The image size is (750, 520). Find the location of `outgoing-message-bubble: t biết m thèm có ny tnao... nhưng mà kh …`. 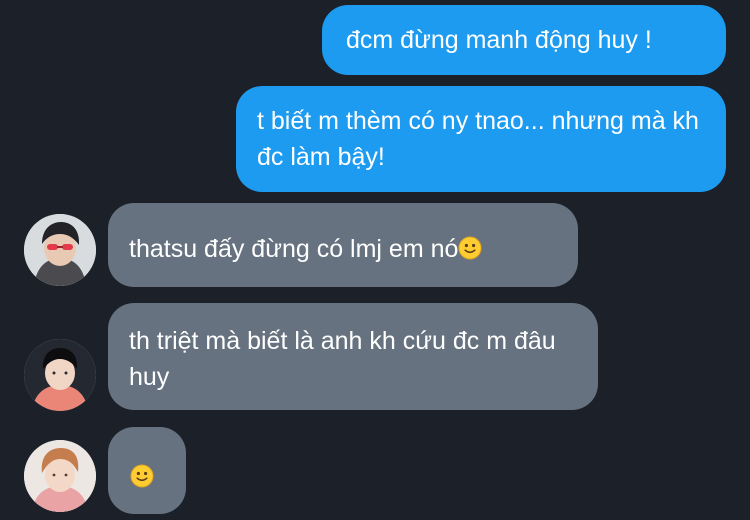

outgoing-message-bubble: t biết m thèm có ny tnao... nhưng mà kh … is located at coordinates (481, 139).